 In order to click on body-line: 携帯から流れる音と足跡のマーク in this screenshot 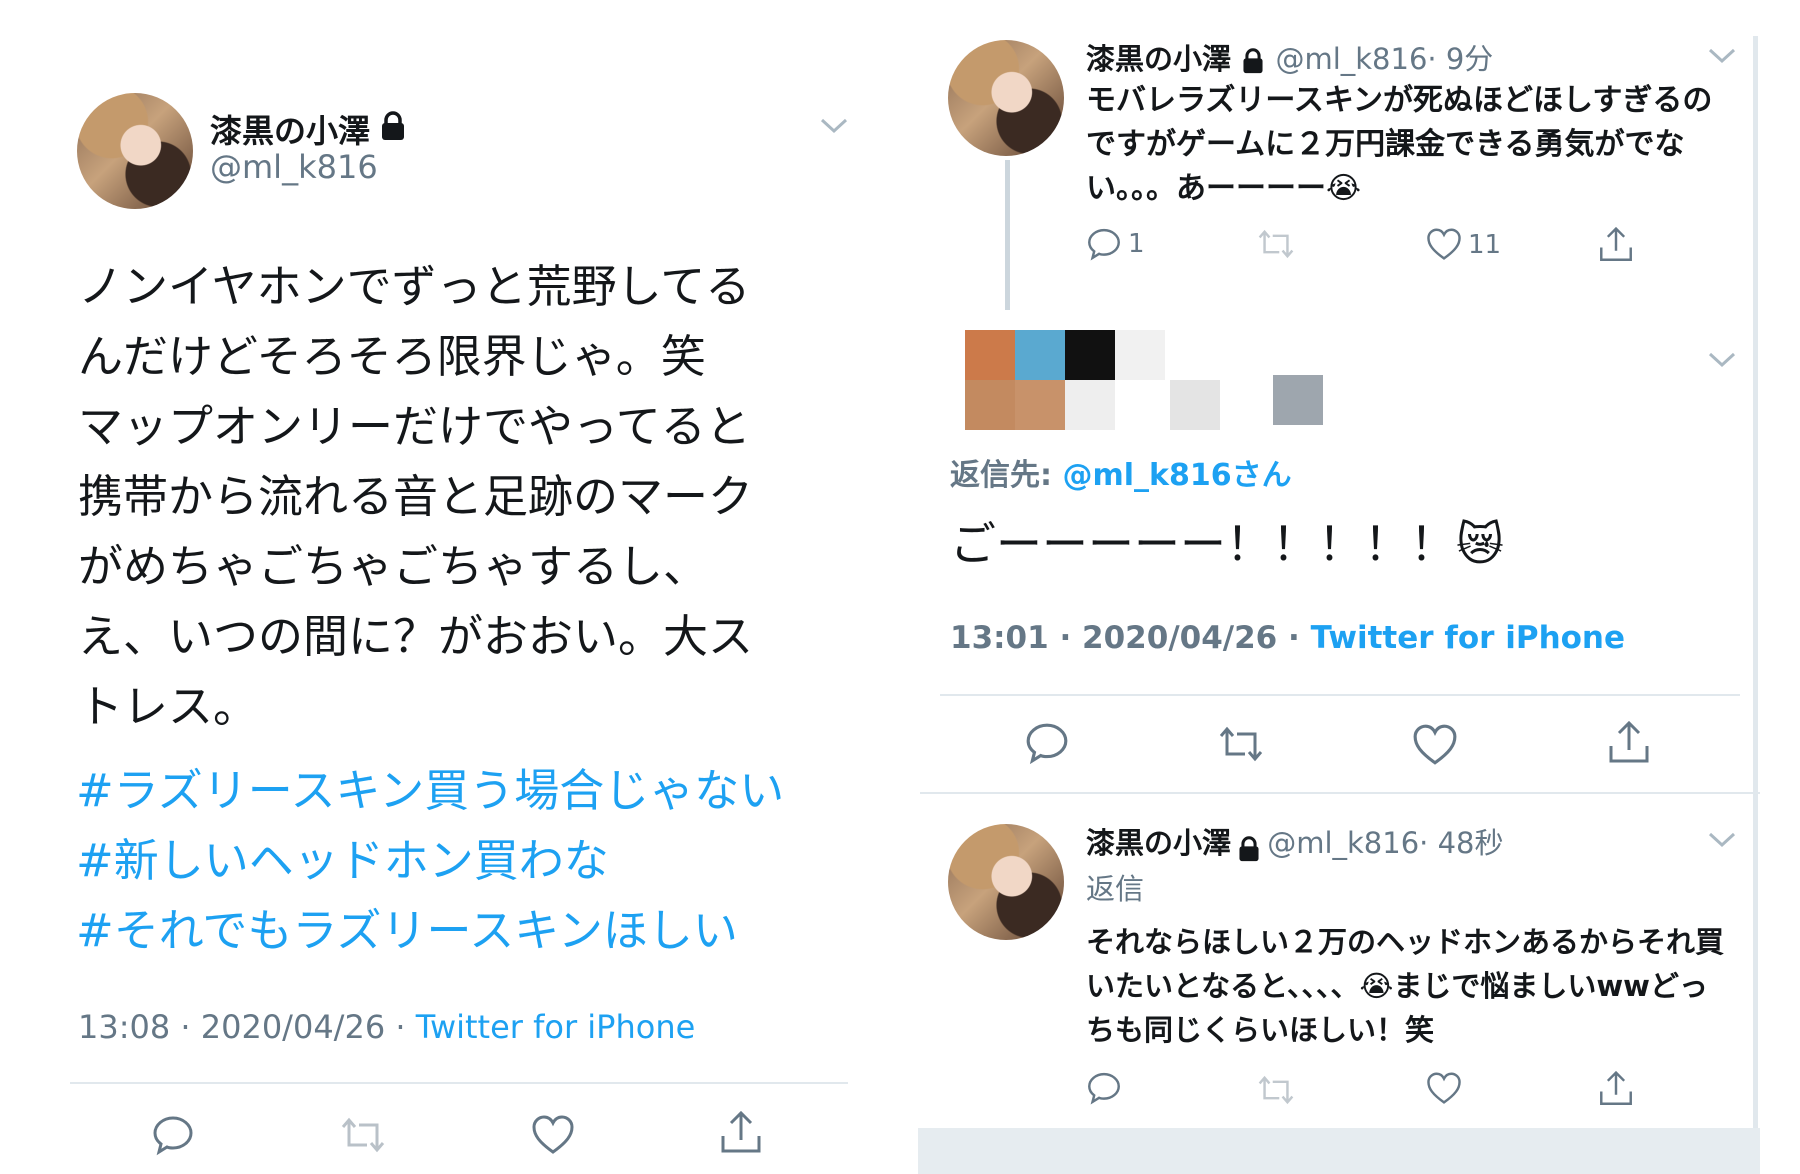, I will do `click(416, 496)`.